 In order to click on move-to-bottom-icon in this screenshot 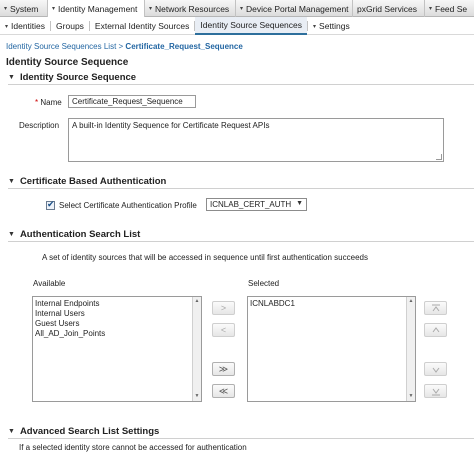, I will do `click(435, 392)`.